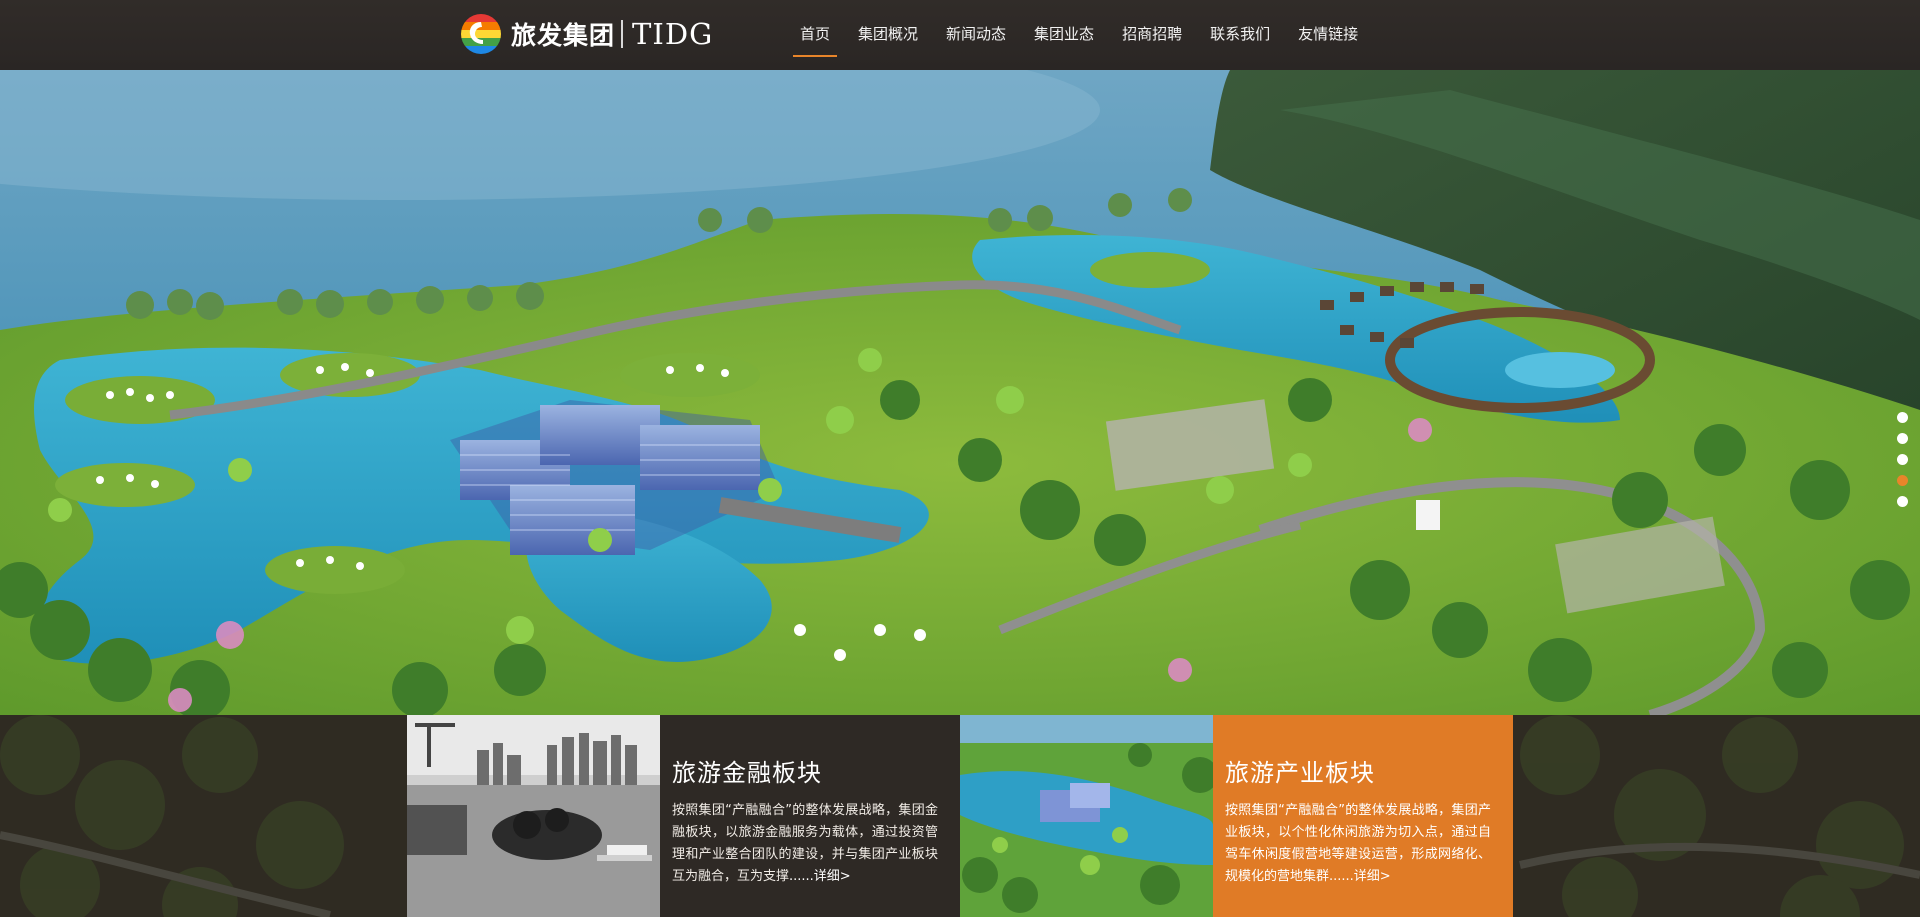 Image resolution: width=1920 pixels, height=917 pixels. I want to click on industry-photo, so click(1086, 816).